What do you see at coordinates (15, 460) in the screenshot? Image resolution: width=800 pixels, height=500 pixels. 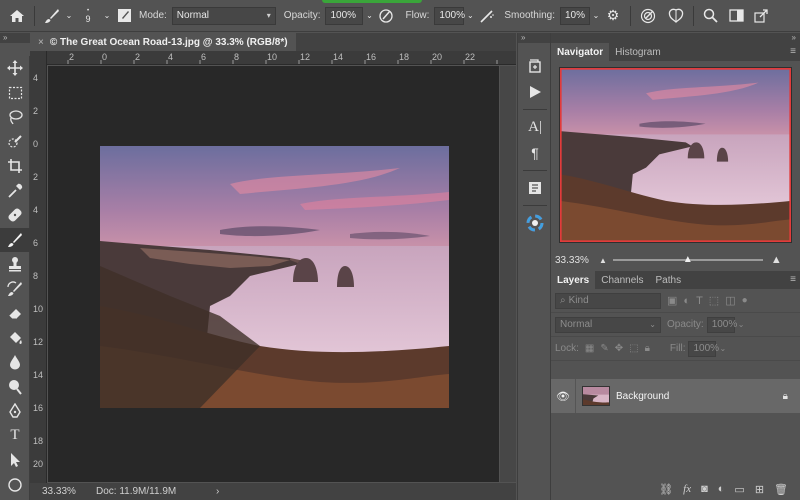 I see `path-select-tool-icon` at bounding box center [15, 460].